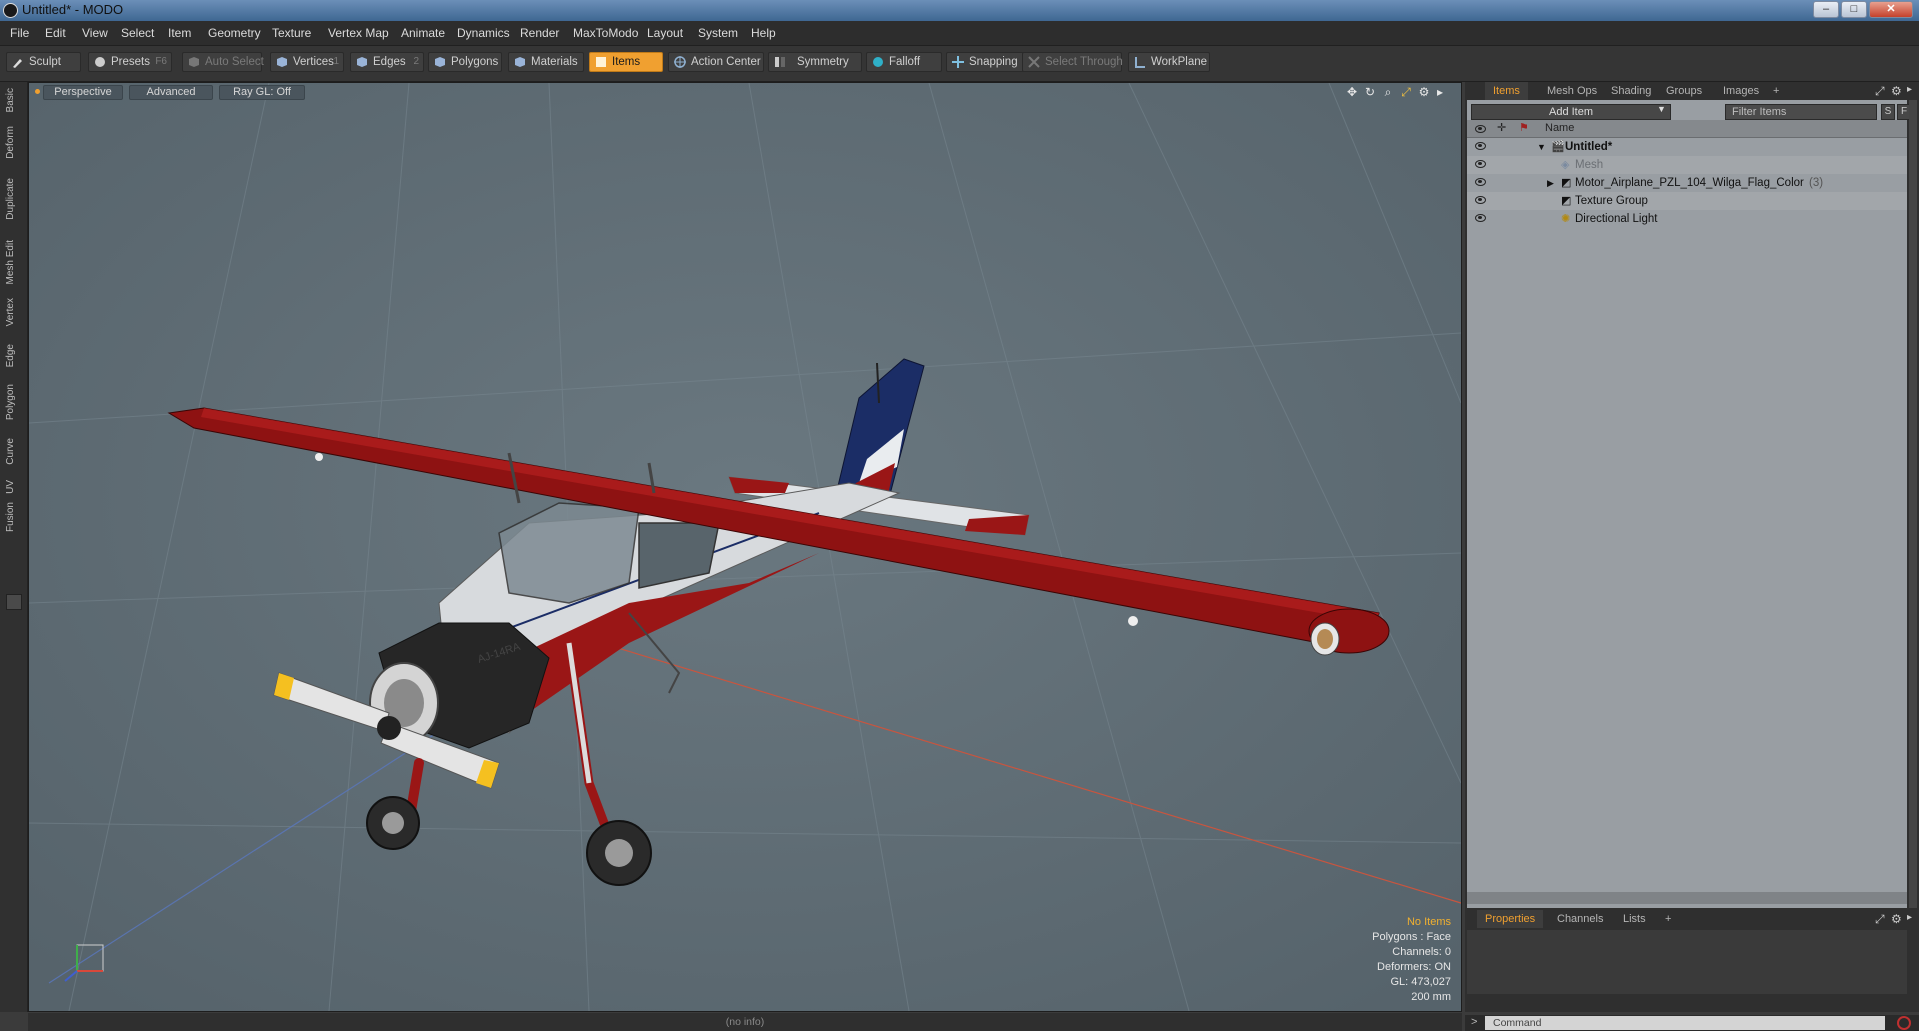 This screenshot has height=1031, width=1919. I want to click on item-row-mesh: ◈ Mesh, so click(1687, 165).